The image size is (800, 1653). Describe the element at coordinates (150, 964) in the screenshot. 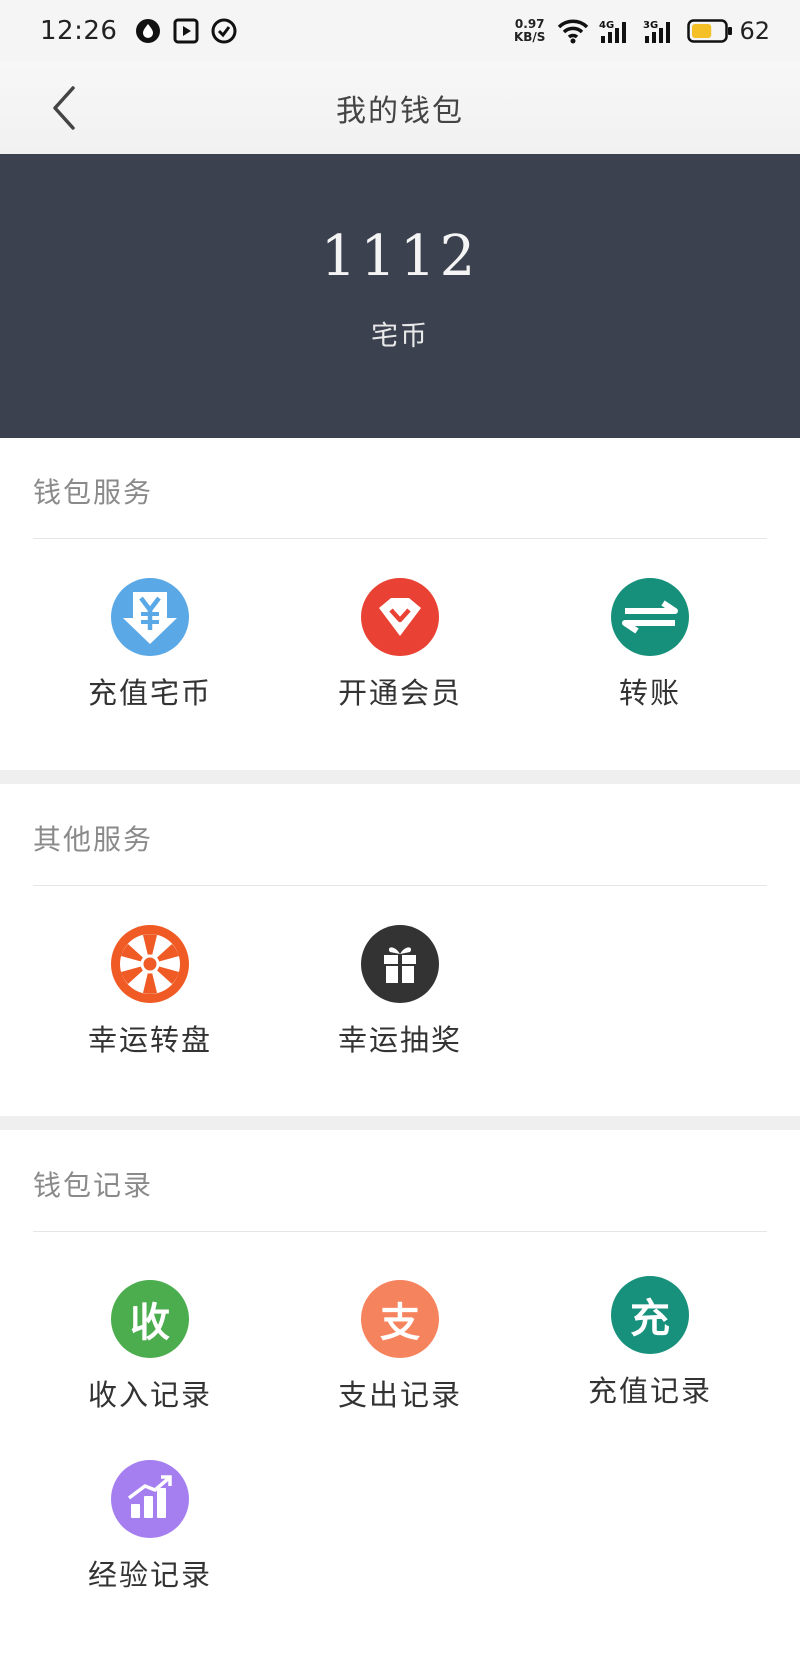

I see `lucky-wheel-icon` at that location.